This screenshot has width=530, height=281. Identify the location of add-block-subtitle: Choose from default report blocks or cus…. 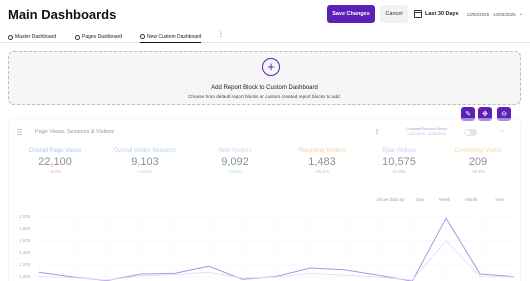
(264, 96).